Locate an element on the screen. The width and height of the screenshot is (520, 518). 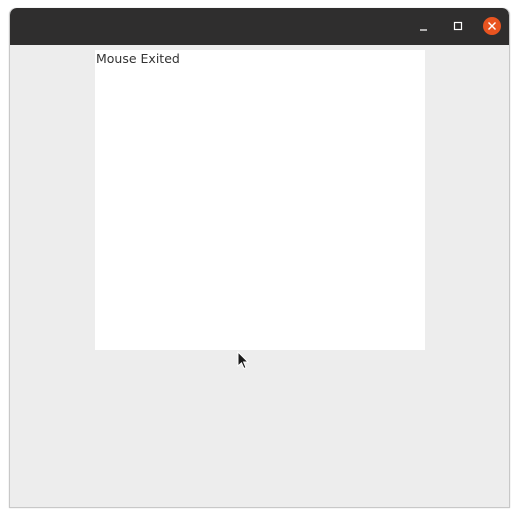
mouse-status-label: Mouse Exited is located at coordinates (138, 58).